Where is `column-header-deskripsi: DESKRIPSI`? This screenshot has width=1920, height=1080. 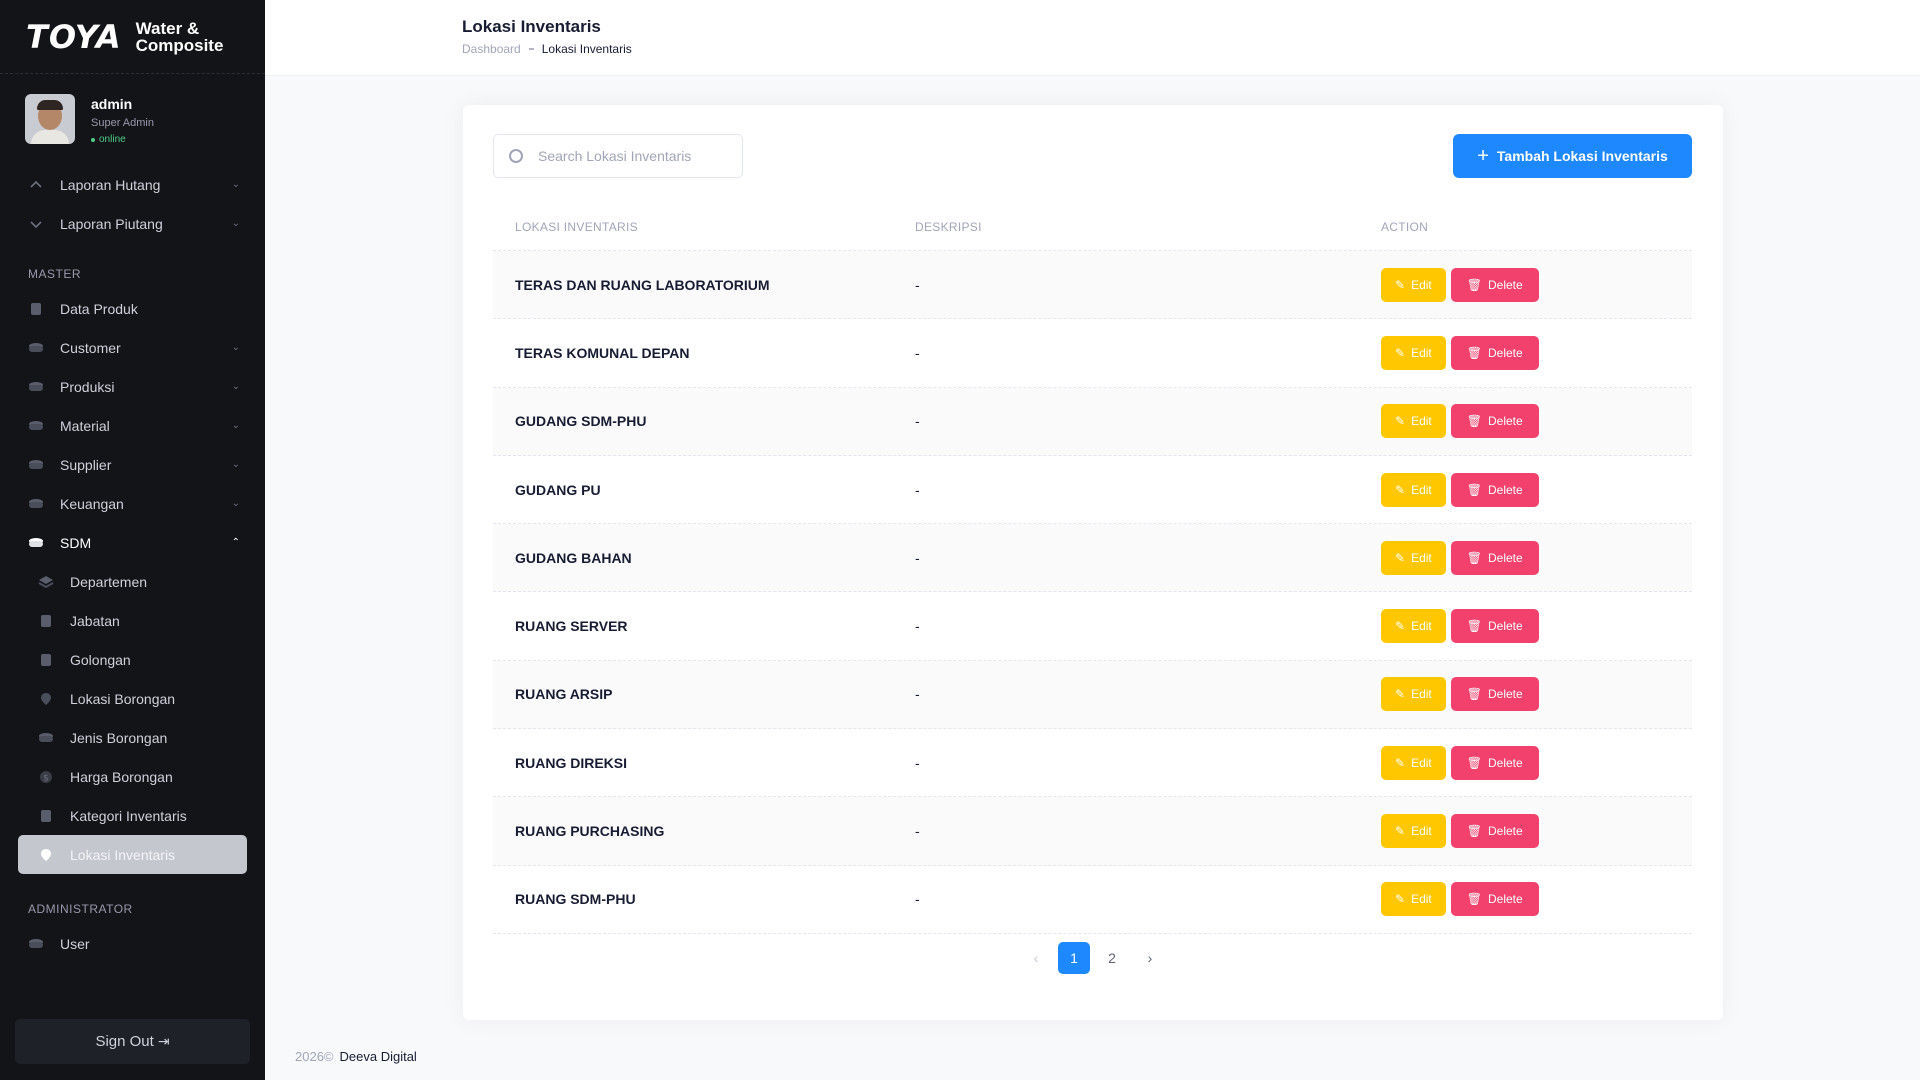
column-header-deskripsi: DESKRIPSI is located at coordinates (1148, 227).